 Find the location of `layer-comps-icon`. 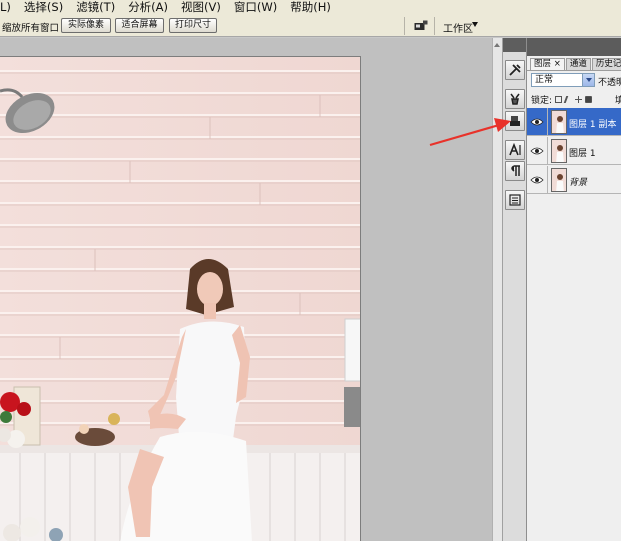

layer-comps-icon is located at coordinates (515, 200).